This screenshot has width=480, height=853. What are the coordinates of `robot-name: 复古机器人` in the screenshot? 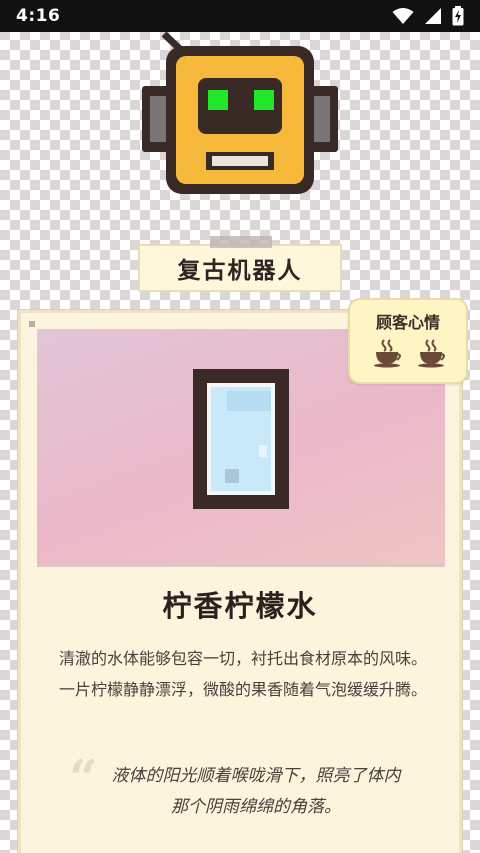 It's located at (240, 271).